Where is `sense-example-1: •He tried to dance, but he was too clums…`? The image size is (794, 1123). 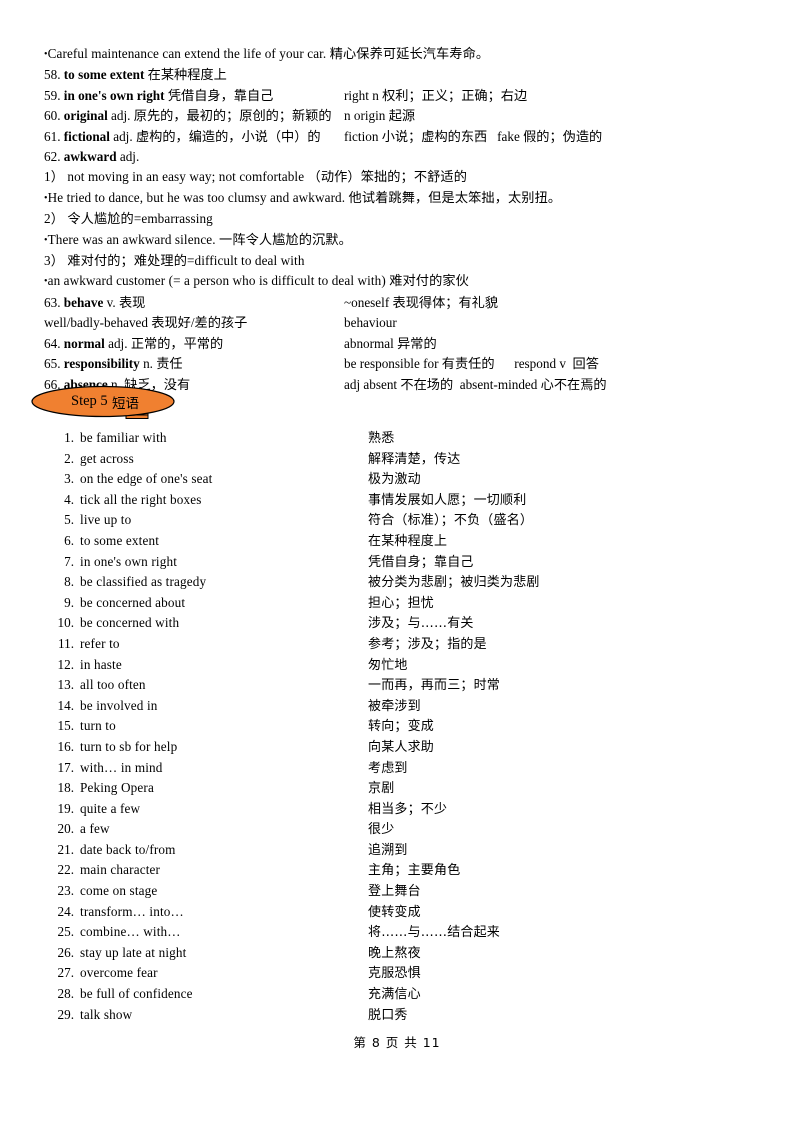
sense-example-1: •He tried to dance, but he was too clums… is located at coordinates (400, 198).